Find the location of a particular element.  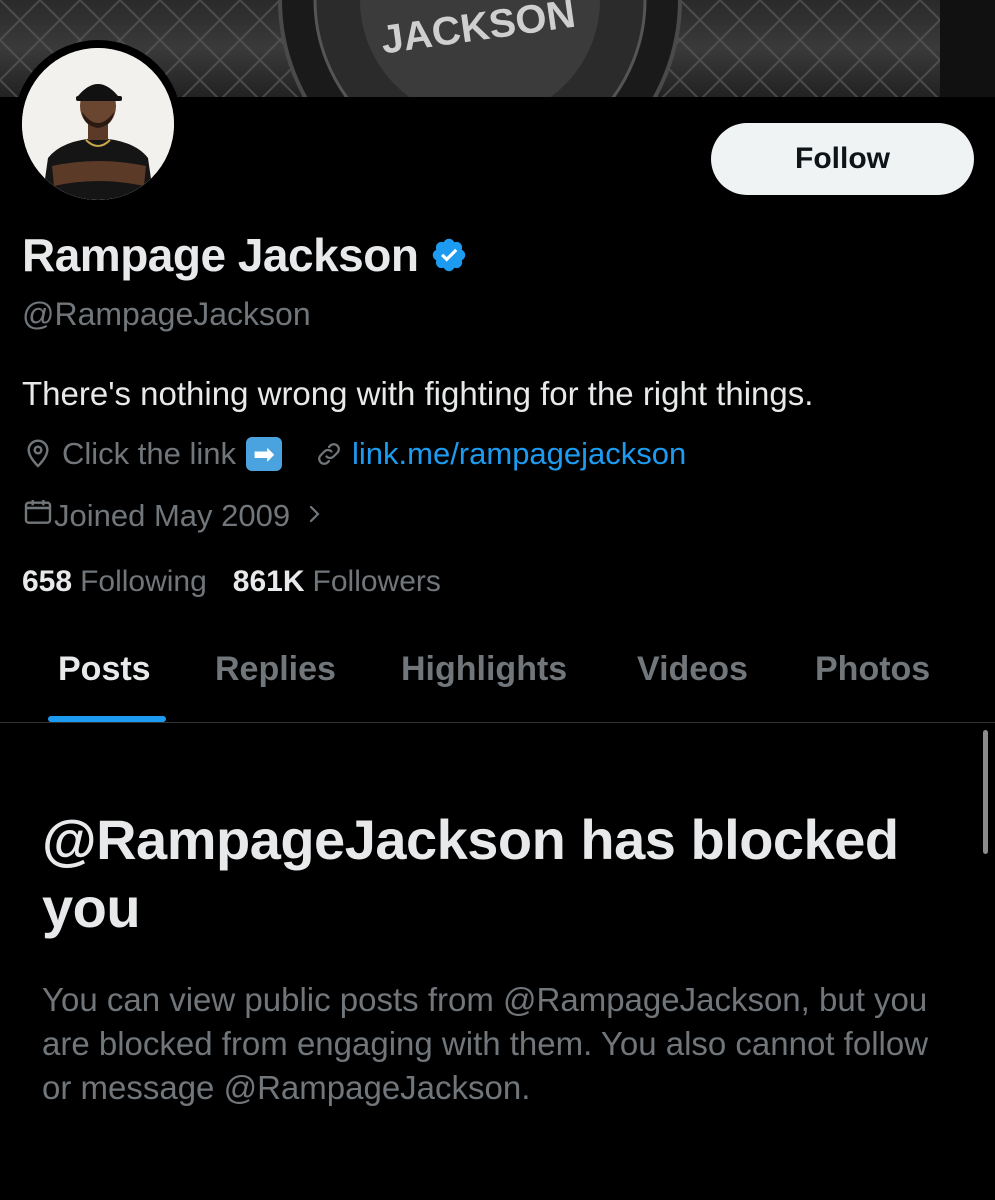

profile-joined-date: Joined May 2009 is located at coordinates (172, 515).